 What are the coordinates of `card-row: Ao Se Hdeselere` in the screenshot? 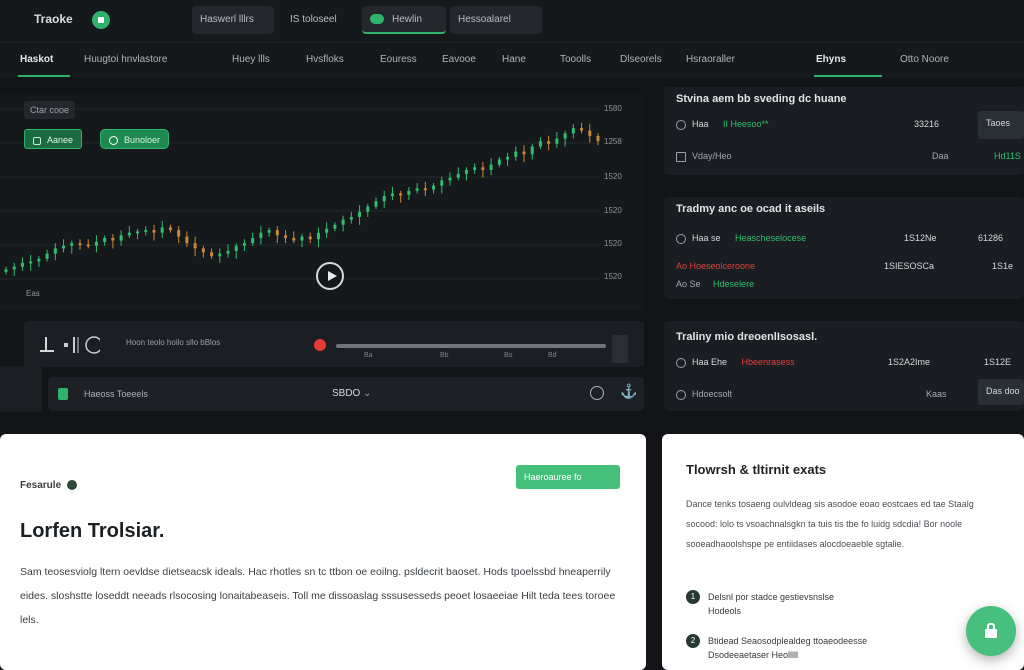 It's located at (715, 284).